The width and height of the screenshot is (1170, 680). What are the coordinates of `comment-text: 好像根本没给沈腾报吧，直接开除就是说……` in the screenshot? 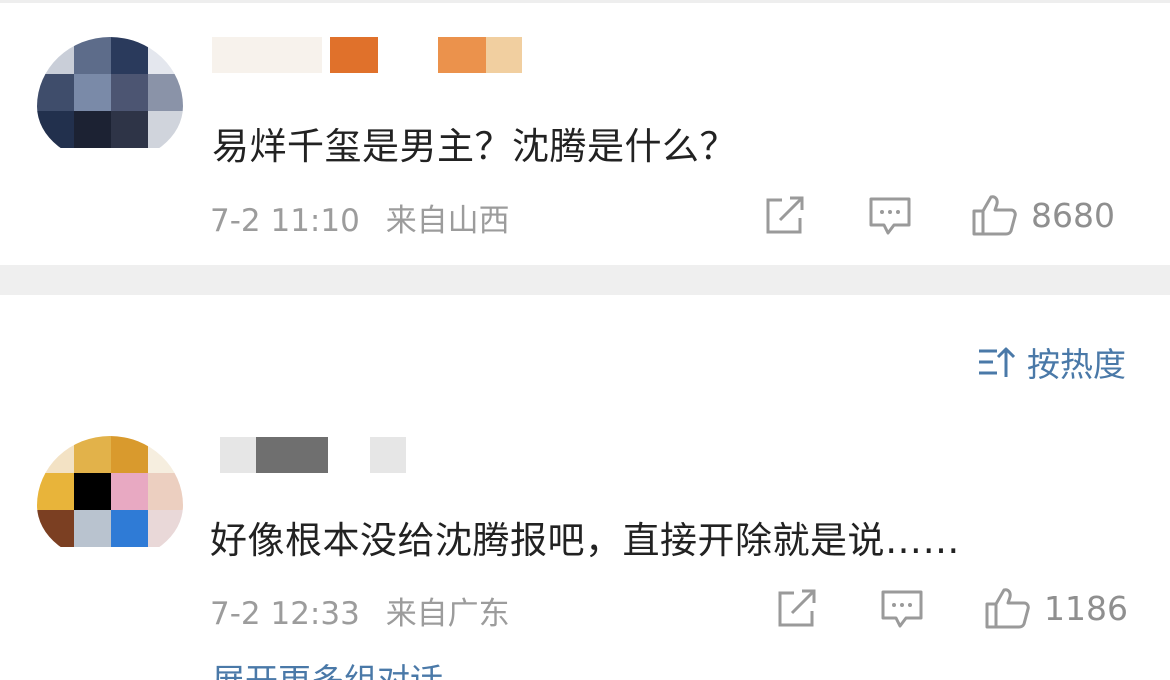 It's located at (585, 540).